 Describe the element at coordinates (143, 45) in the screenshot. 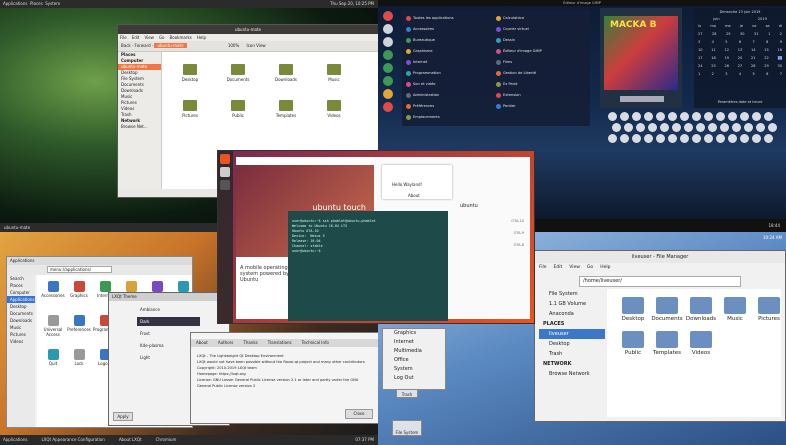

I see `forward-button: Forward` at that location.